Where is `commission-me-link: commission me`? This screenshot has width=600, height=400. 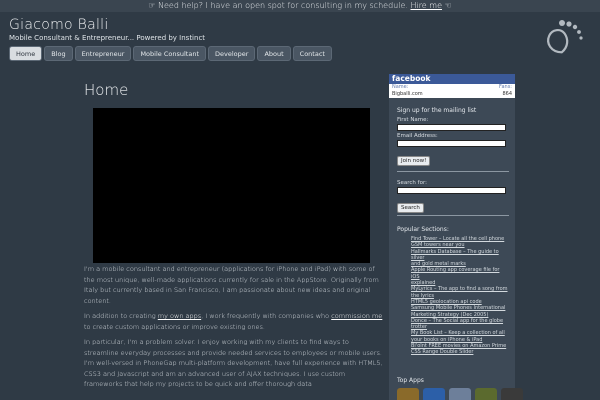
commission-me-link: commission me is located at coordinates (356, 316).